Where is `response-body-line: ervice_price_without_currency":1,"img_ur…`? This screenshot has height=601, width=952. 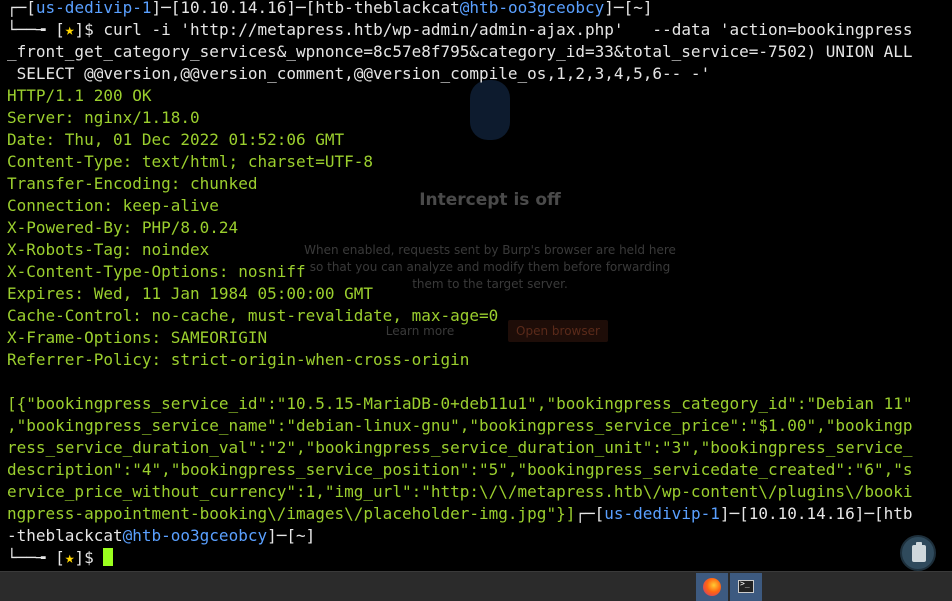
response-body-line: ervice_price_without_currency":1,"img_ur… is located at coordinates (460, 491).